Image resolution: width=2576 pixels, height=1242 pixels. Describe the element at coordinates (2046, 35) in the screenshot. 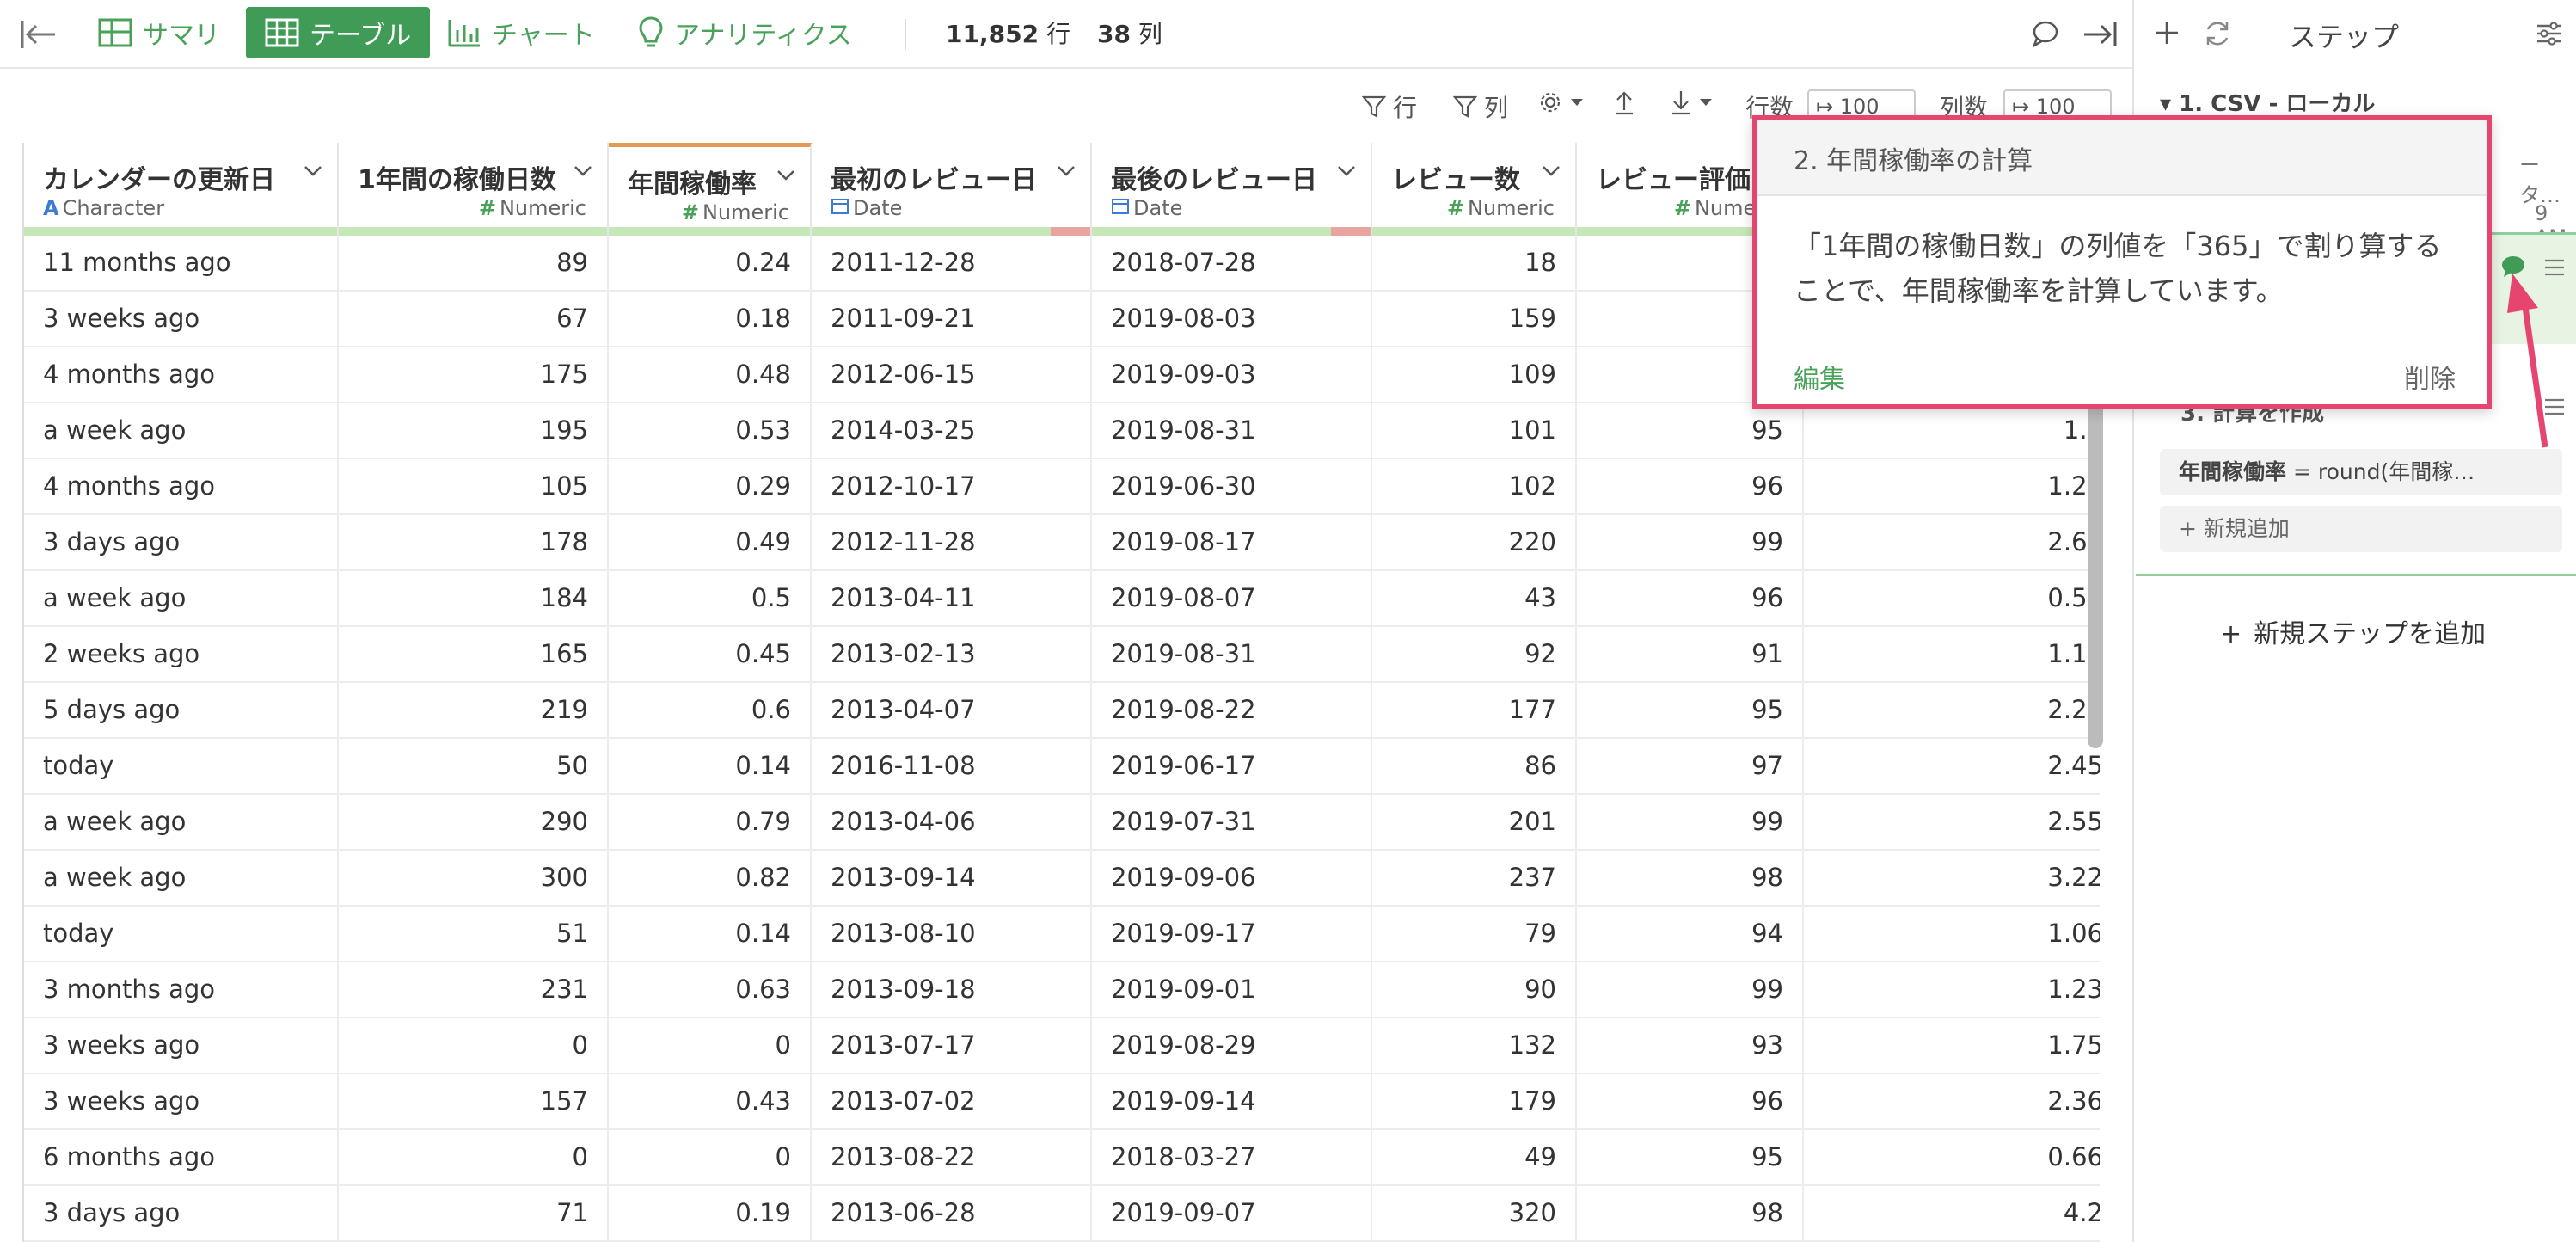

I see `comment-icon` at that location.